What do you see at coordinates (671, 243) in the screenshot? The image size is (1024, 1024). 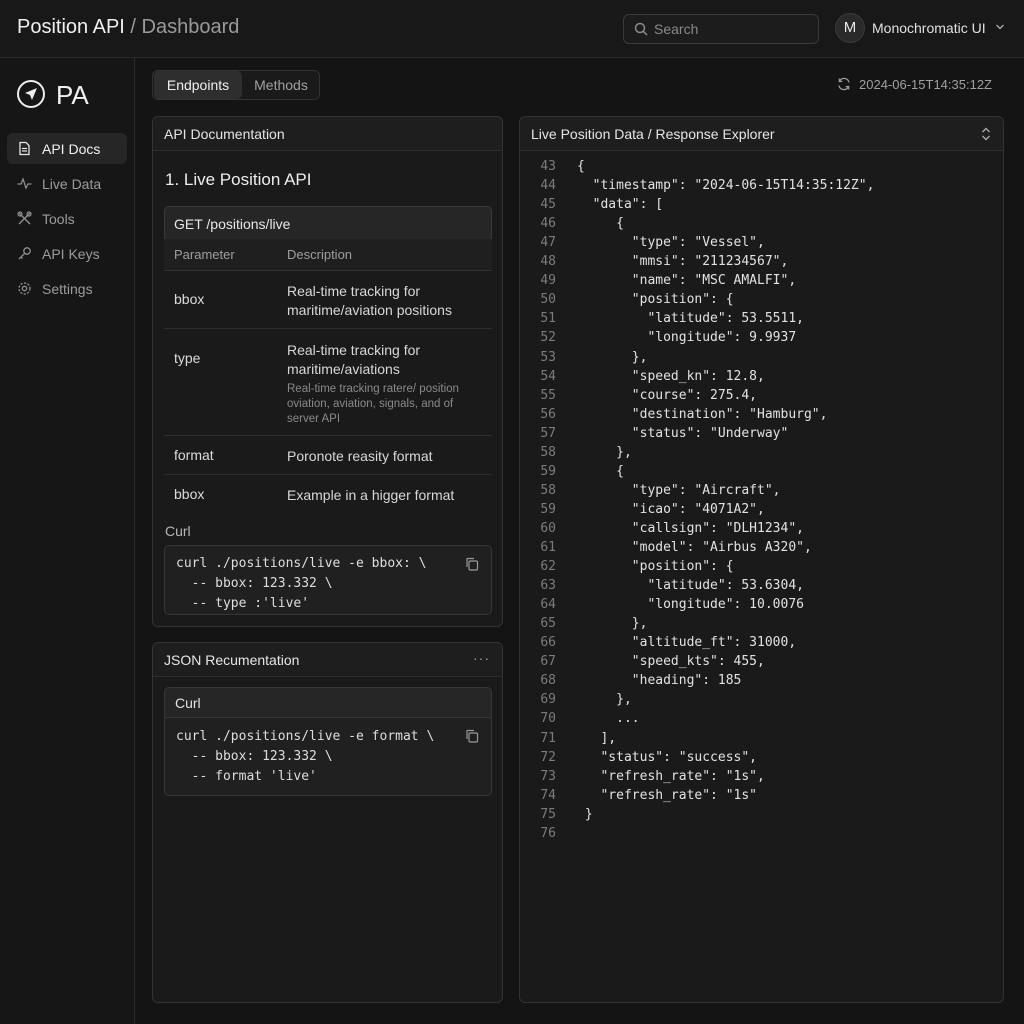 I see `code-line: "type": "Vessel",` at bounding box center [671, 243].